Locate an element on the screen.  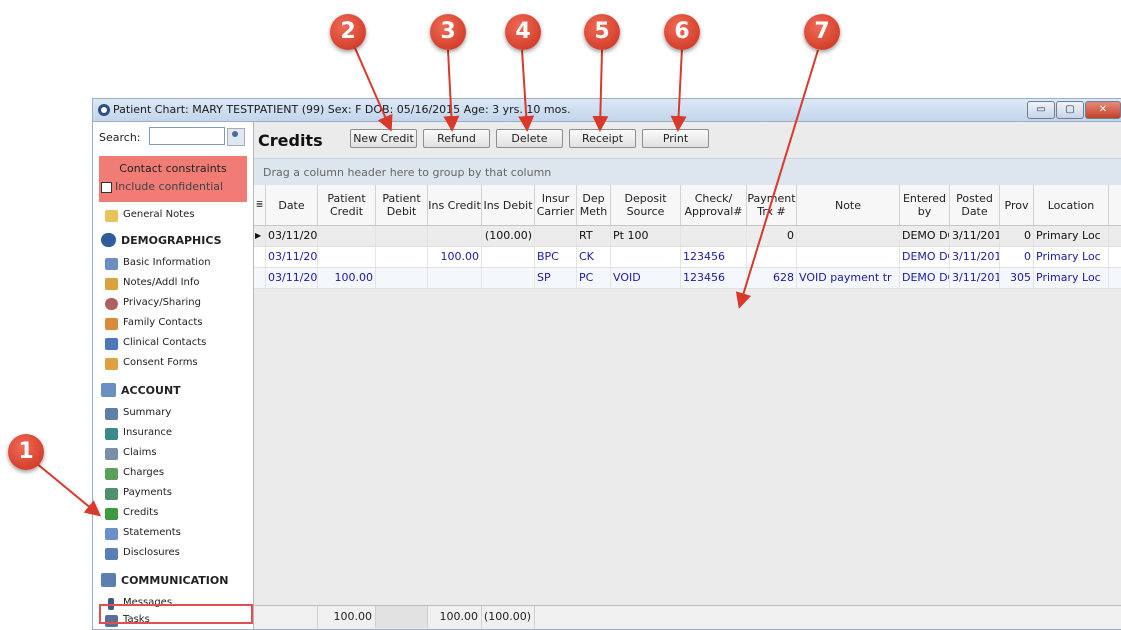
callout-5: 5 is located at coordinates (602, 32).